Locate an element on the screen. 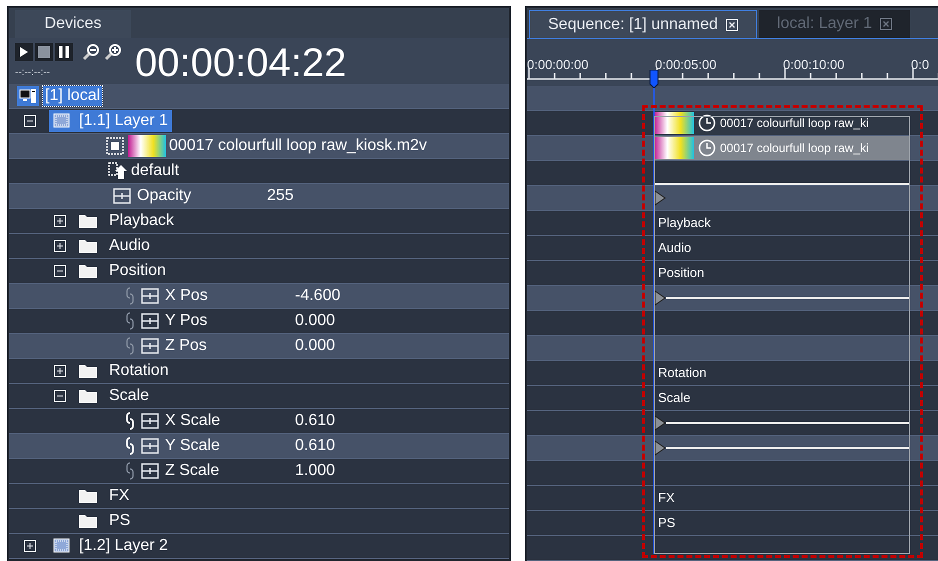  pause-icon is located at coordinates (64, 52).